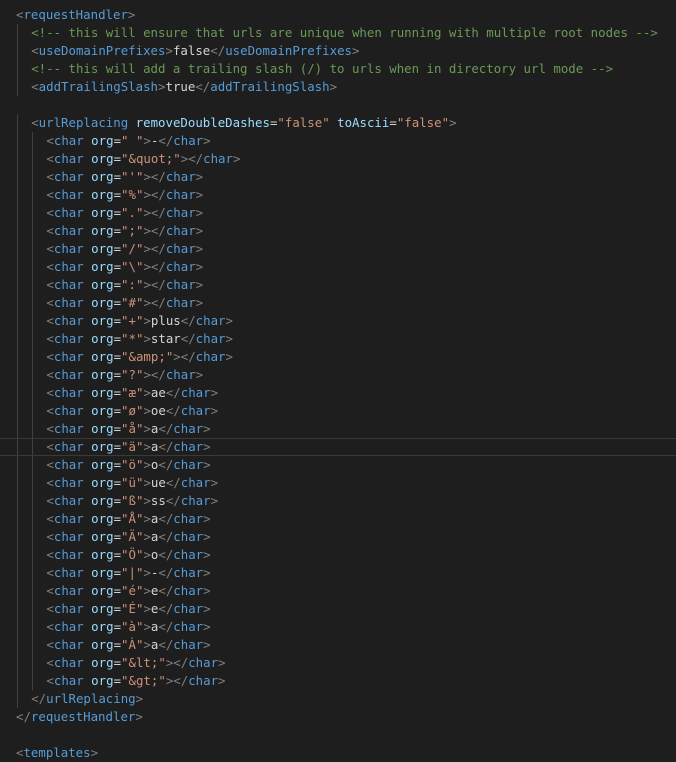  Describe the element at coordinates (338, 393) in the screenshot. I see `code-line: <char org="æ">ae</char>` at that location.